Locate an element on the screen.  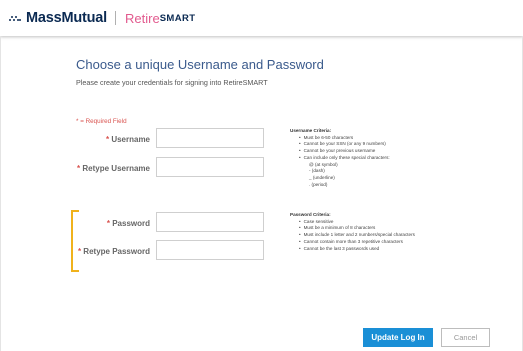
retype-username-label: * Retype Username is located at coordinates (85, 168).